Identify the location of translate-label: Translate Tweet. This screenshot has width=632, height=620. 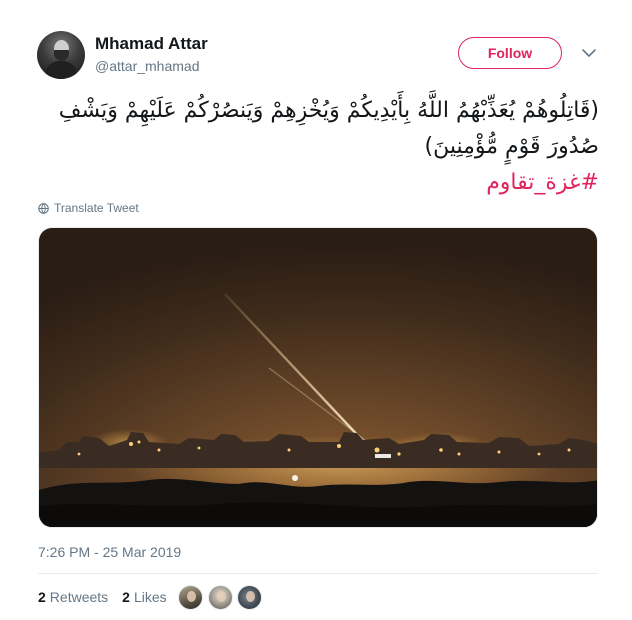
(96, 208).